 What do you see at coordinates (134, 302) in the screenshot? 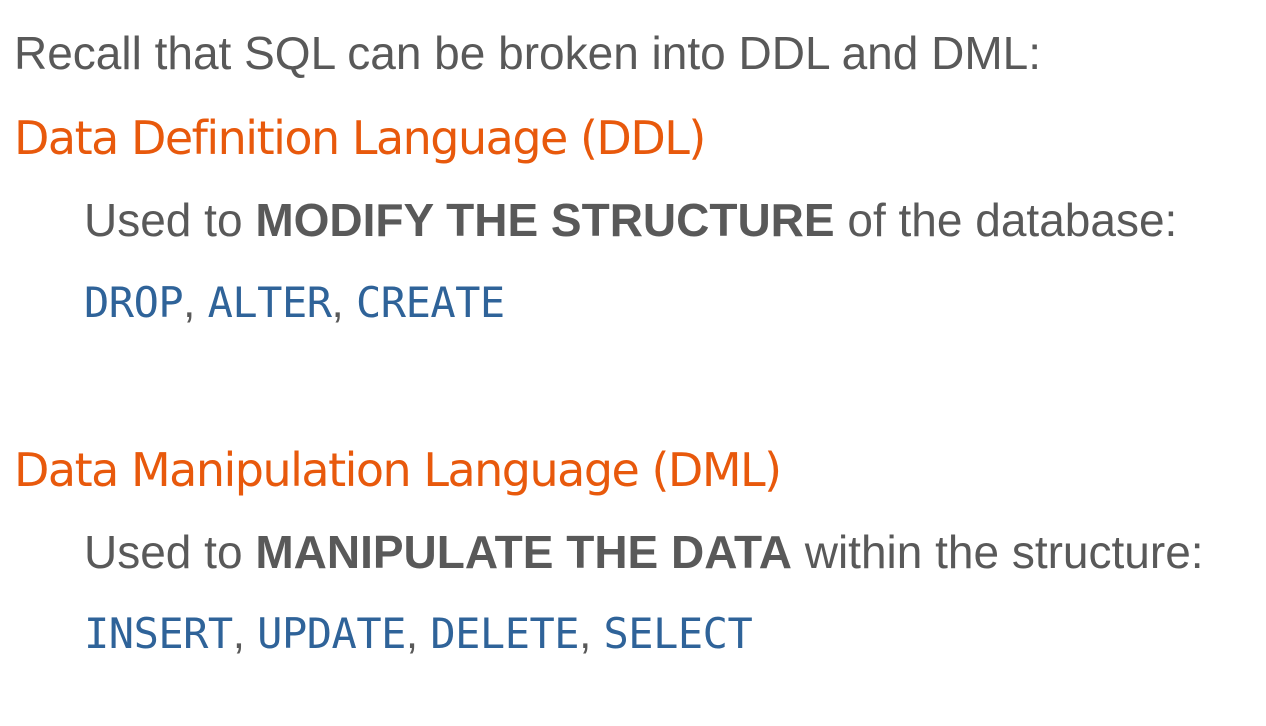
I see `ddl-command-drop: DROP` at bounding box center [134, 302].